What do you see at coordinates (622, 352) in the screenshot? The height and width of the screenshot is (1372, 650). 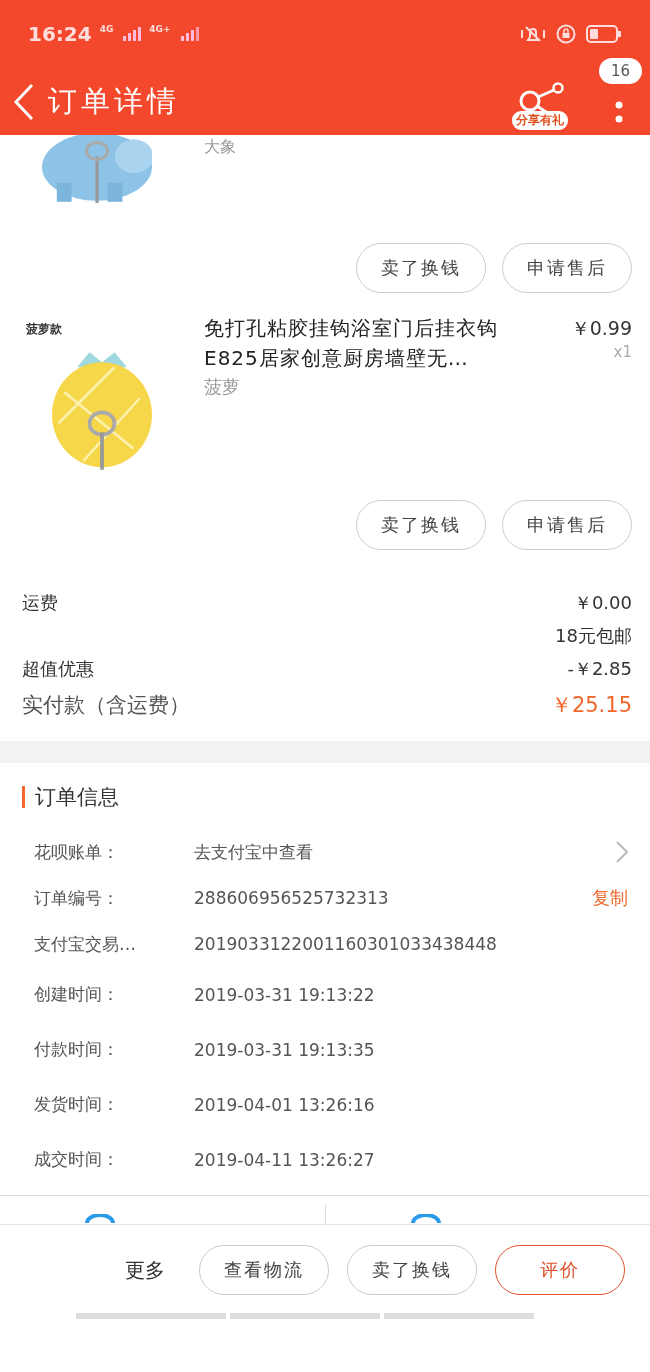 I see `product-quantity: x1` at bounding box center [622, 352].